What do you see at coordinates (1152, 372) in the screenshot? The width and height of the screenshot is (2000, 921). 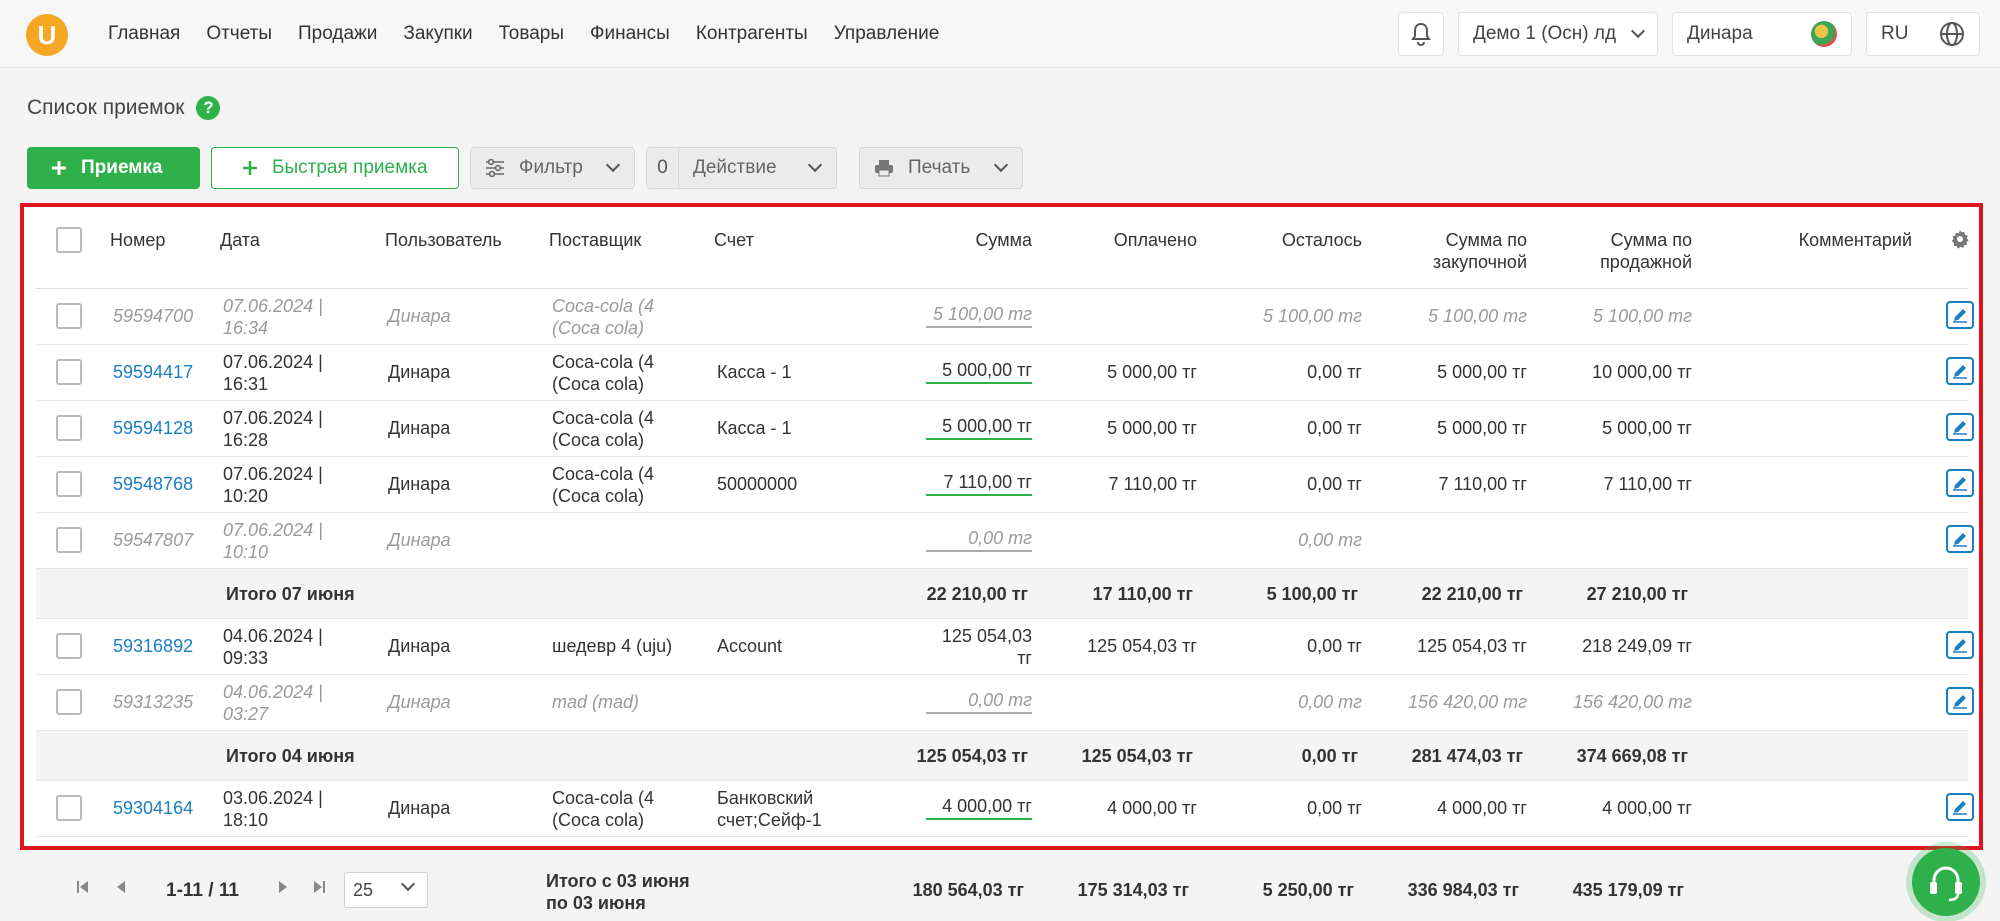 I see `receipt-paid: 5 000,00 тг` at bounding box center [1152, 372].